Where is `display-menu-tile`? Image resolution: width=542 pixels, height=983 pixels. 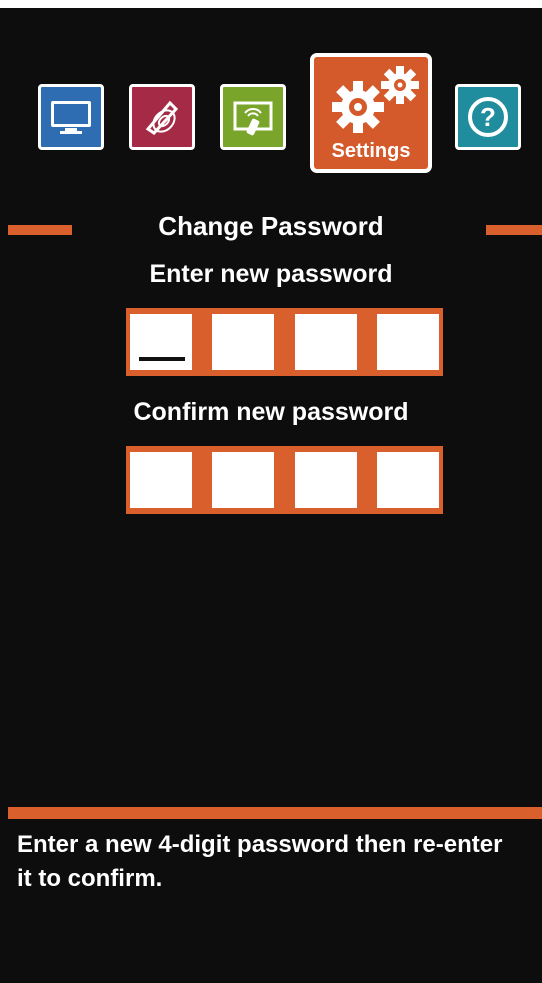 display-menu-tile is located at coordinates (71, 117).